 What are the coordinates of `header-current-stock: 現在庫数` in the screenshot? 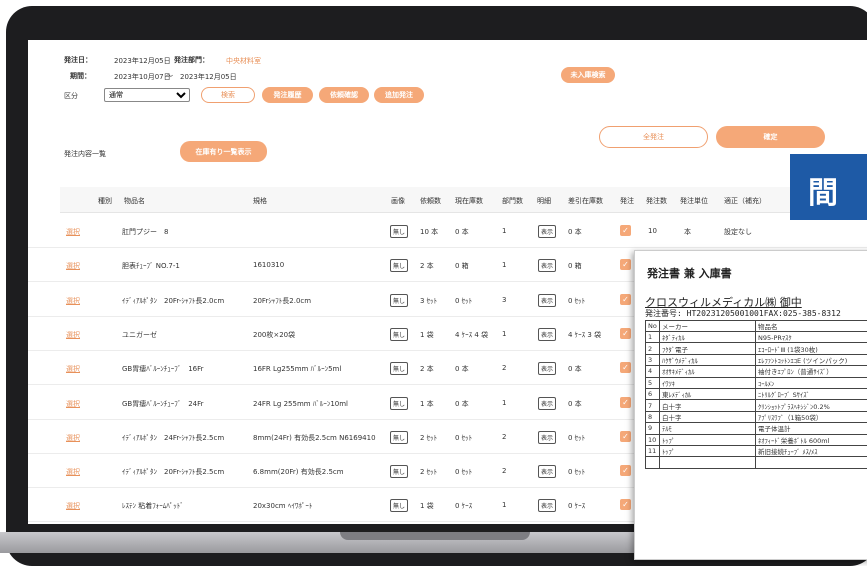 It's located at (469, 201).